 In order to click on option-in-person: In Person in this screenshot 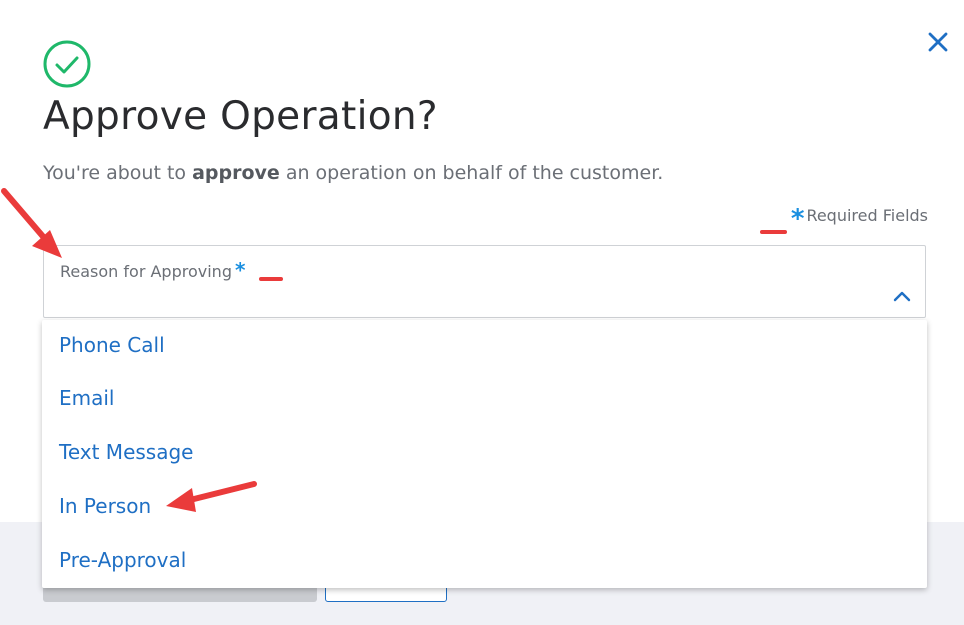, I will do `click(484, 506)`.